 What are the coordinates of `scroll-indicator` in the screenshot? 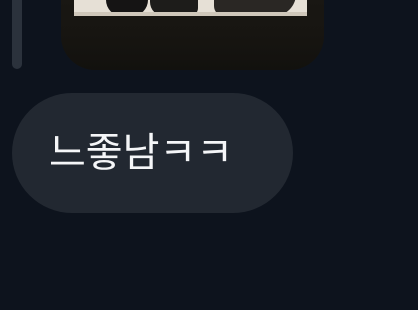 It's located at (17, 34).